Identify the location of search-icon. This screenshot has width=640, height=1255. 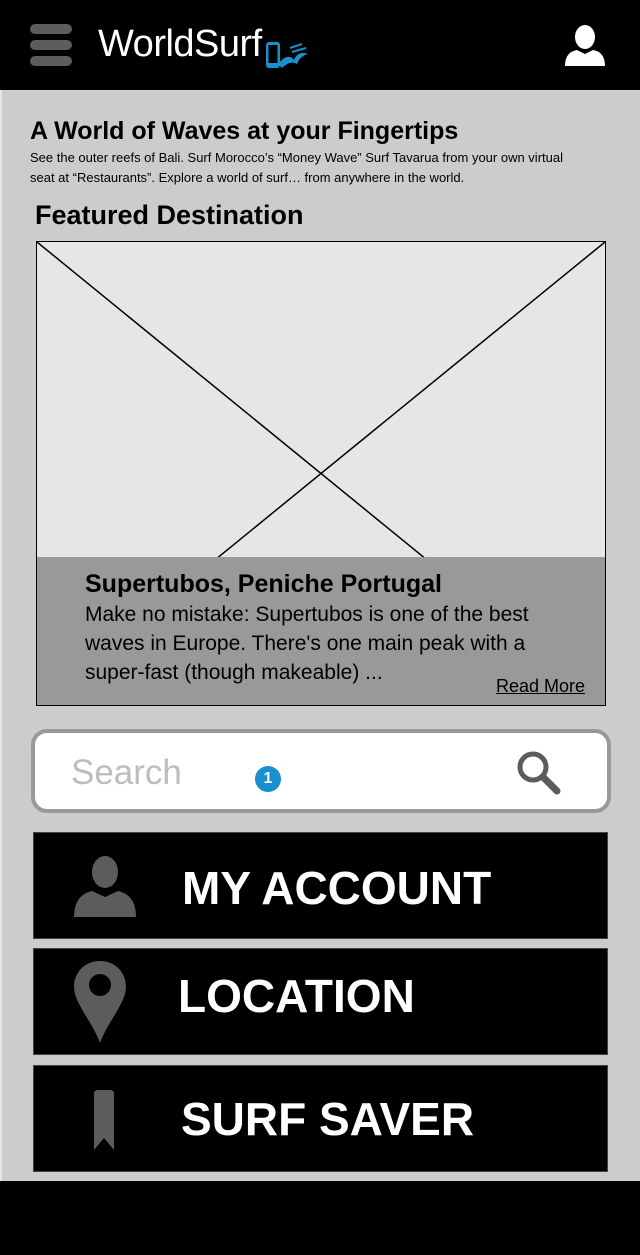
(538, 772).